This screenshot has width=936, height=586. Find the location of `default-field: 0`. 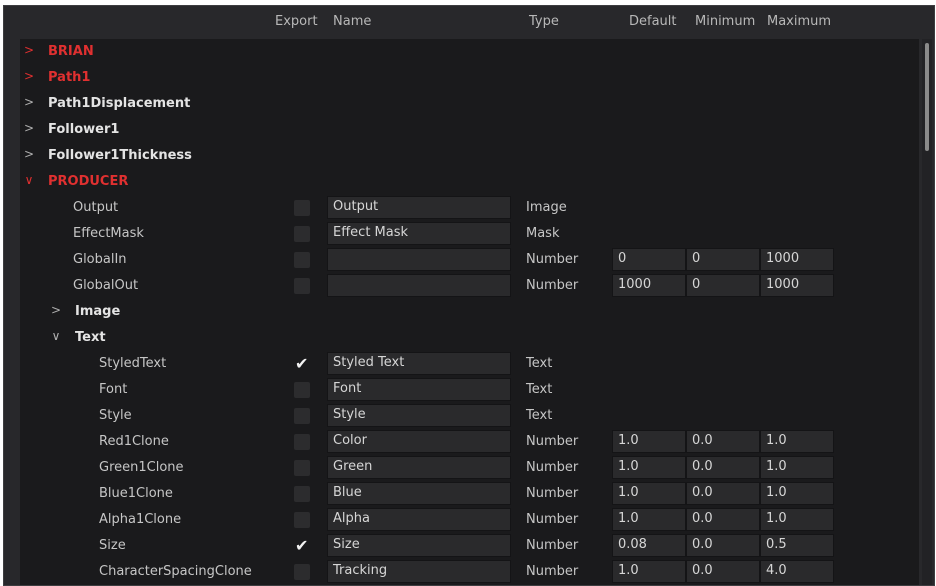

default-field: 0 is located at coordinates (649, 259).